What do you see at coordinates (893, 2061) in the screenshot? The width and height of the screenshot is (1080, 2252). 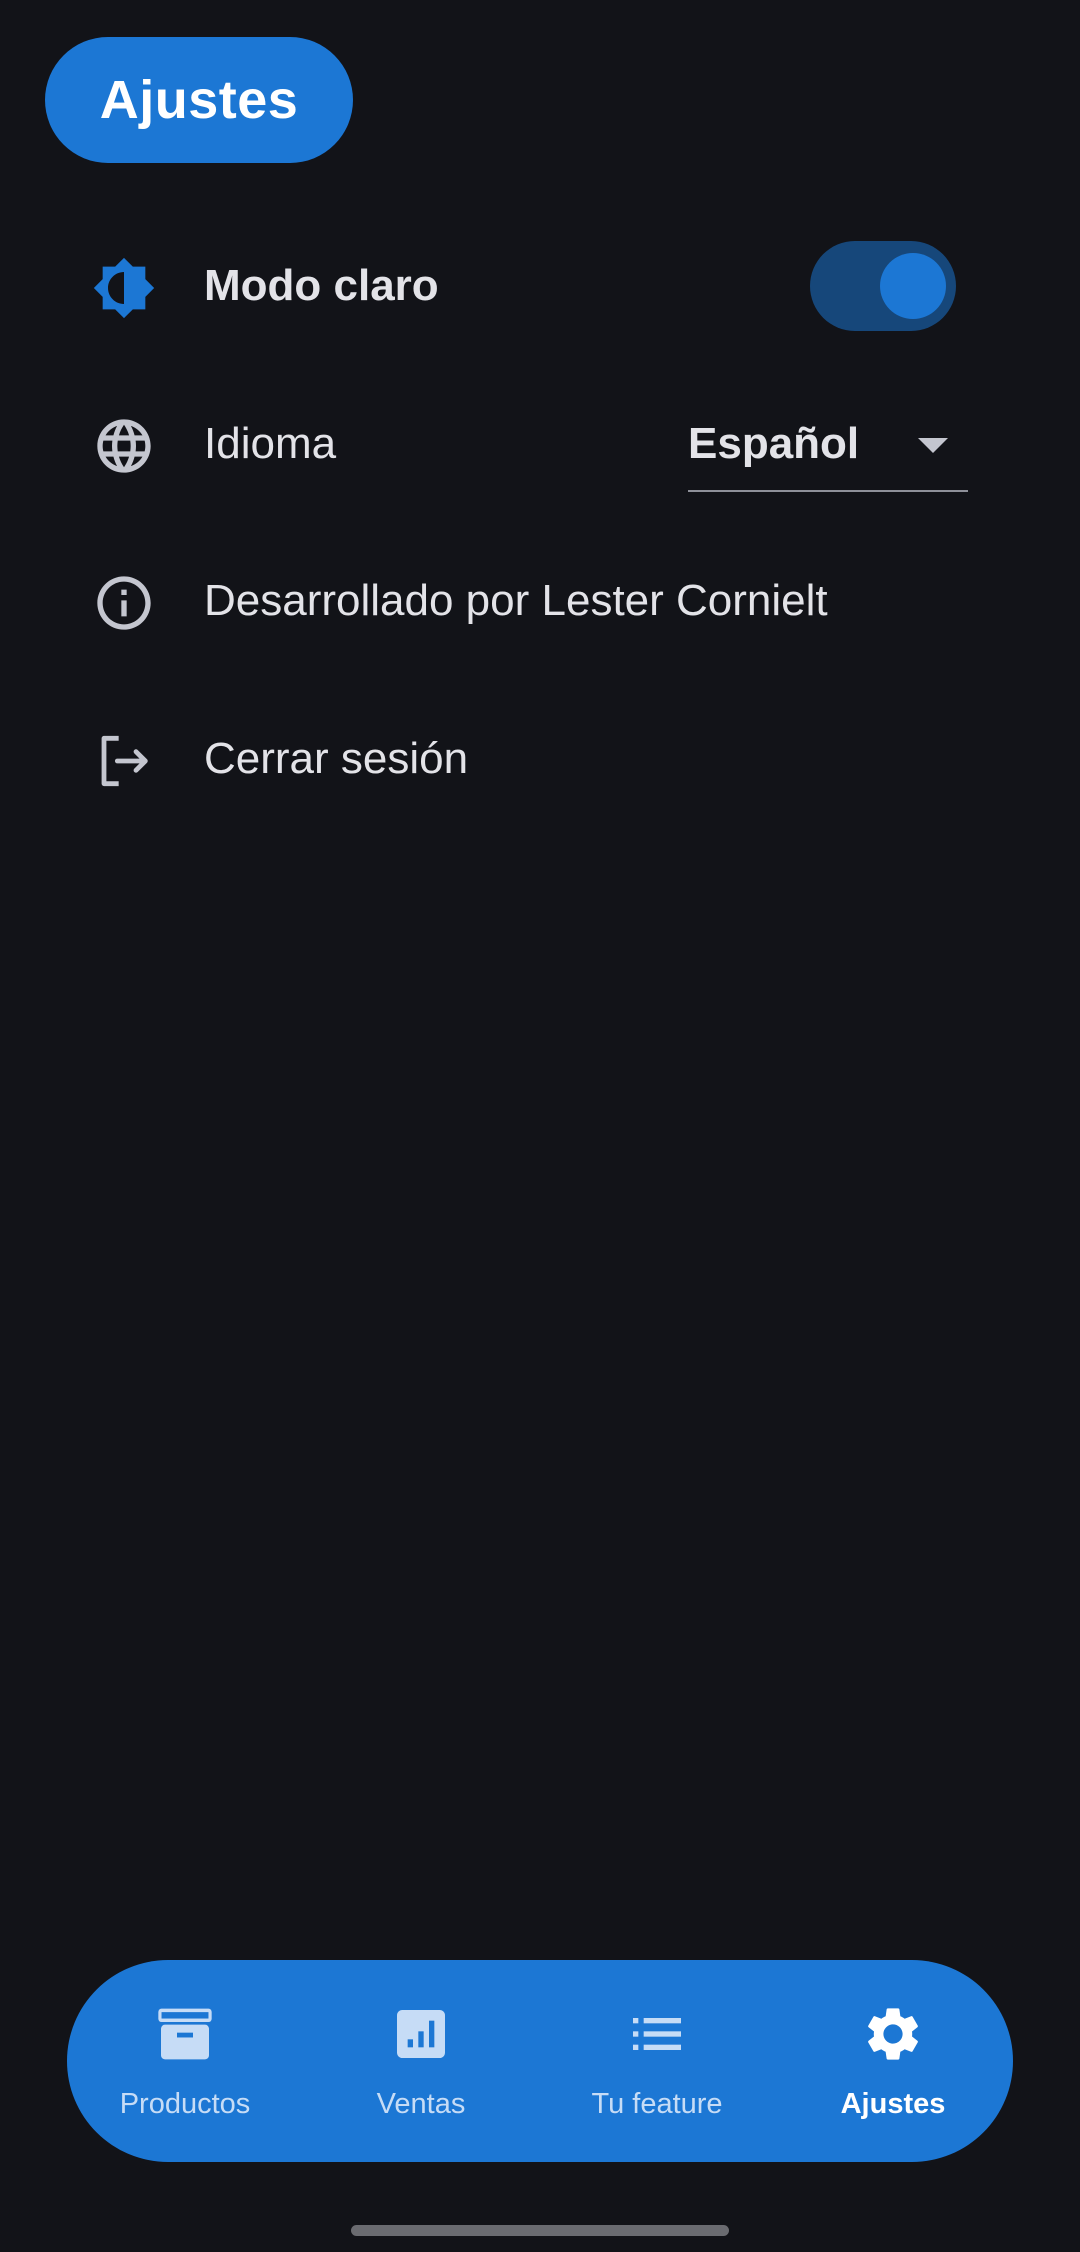 I see `nav-item-ajustes: Ajustes` at bounding box center [893, 2061].